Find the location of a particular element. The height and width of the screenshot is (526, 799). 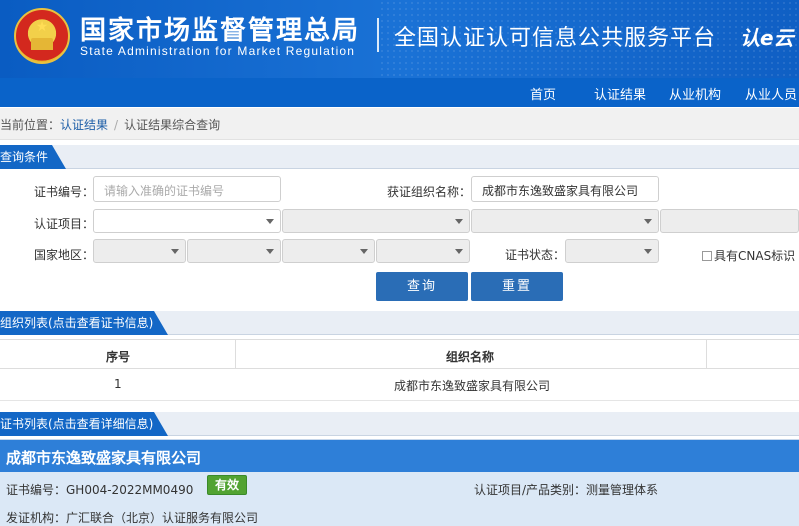

row-index: 1 is located at coordinates (118, 384).